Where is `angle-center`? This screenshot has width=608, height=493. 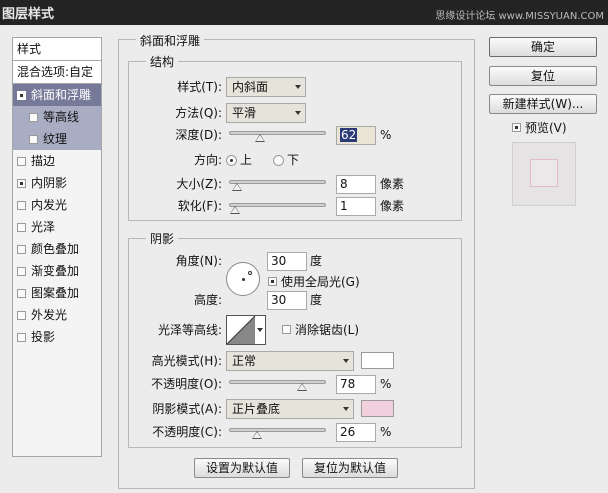
angle-center is located at coordinates (243, 279).